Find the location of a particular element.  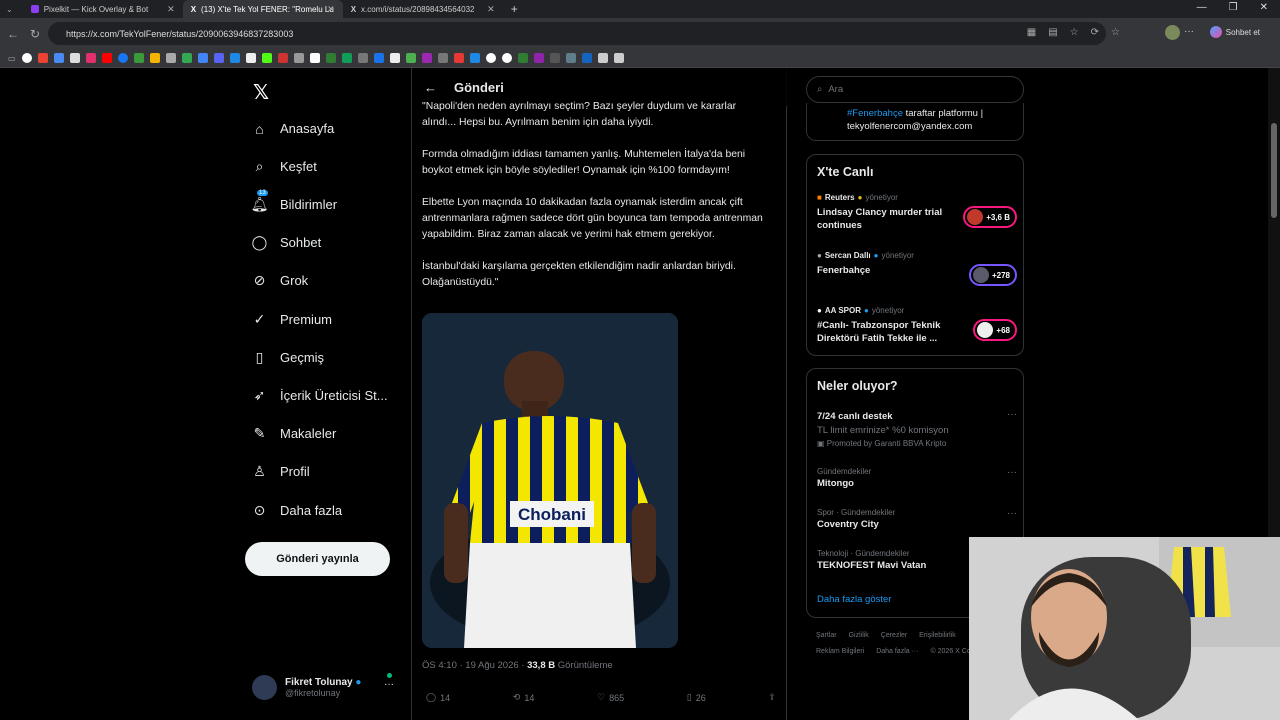

nav-item-chat: ◯ Sohbet is located at coordinates (286, 242).